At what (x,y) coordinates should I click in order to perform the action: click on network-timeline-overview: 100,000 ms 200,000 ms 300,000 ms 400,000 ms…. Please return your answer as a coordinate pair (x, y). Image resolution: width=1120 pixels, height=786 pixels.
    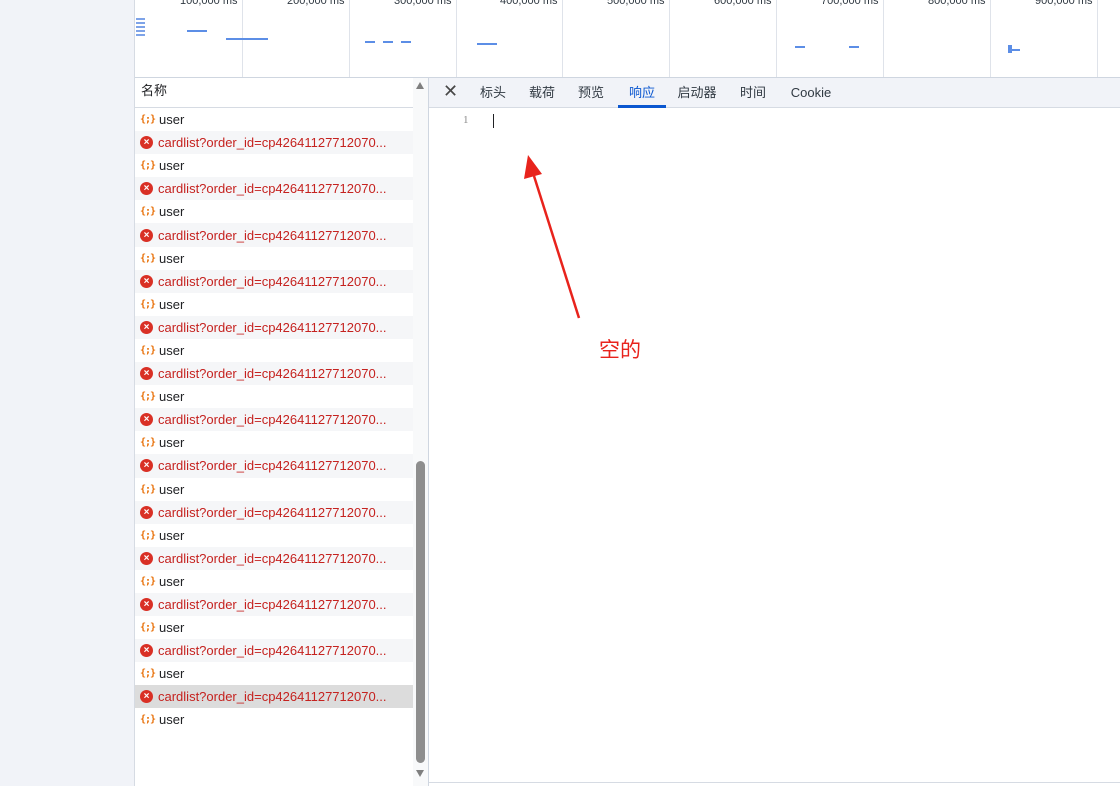
    Looking at the image, I should click on (627, 39).